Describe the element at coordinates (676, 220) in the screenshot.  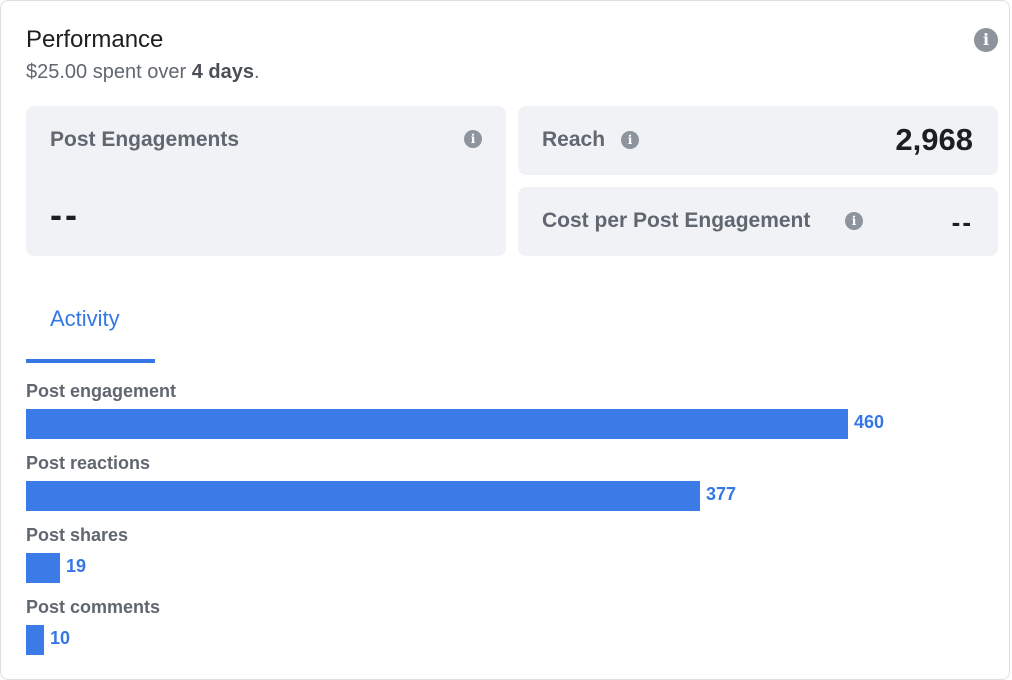
I see `cost-per-engagement-label: Cost per Post Engagement` at that location.